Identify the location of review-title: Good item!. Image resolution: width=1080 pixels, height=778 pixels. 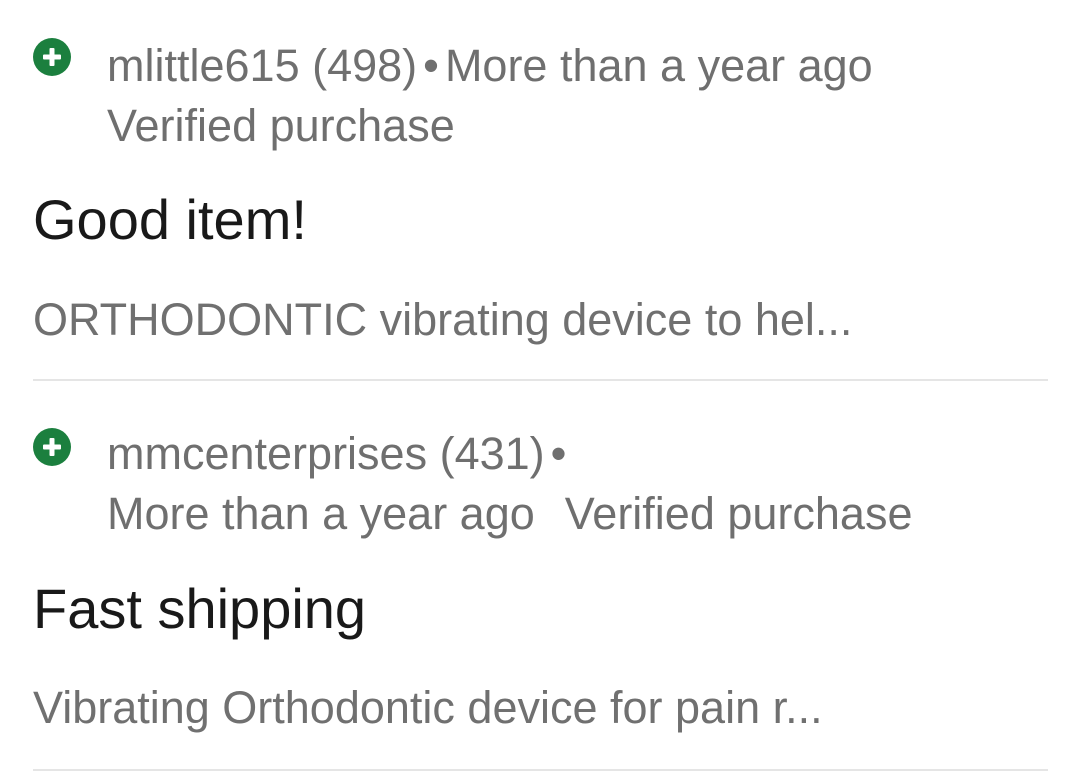
(170, 220).